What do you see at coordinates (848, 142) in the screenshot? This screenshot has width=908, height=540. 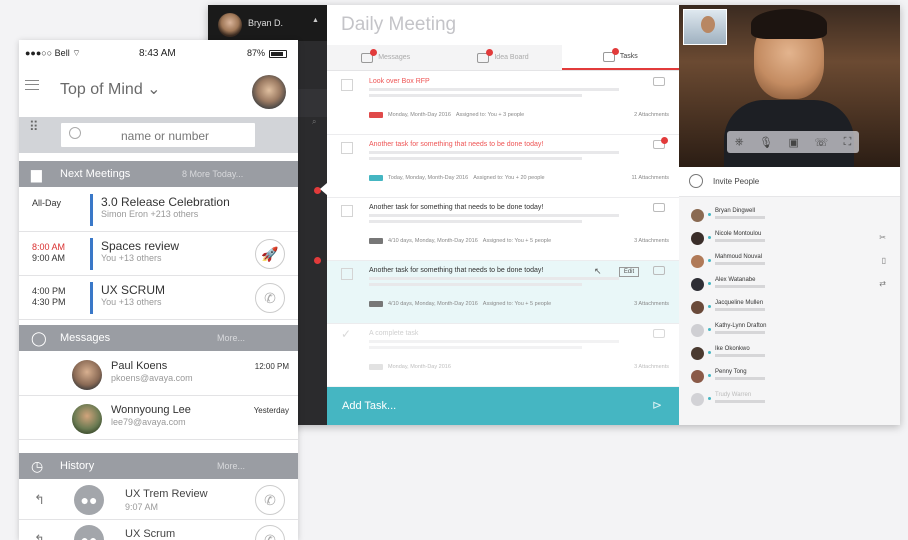 I see `fullscreen-icon: ⛶` at bounding box center [848, 142].